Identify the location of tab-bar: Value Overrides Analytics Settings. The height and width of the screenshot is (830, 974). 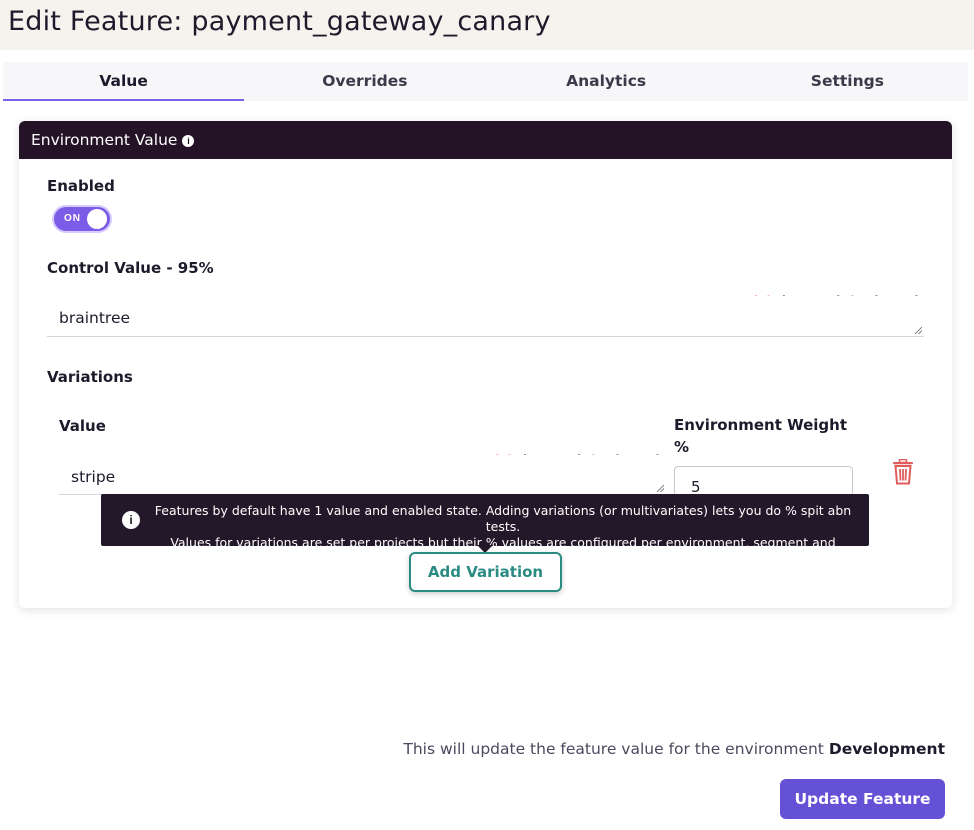
(485, 81).